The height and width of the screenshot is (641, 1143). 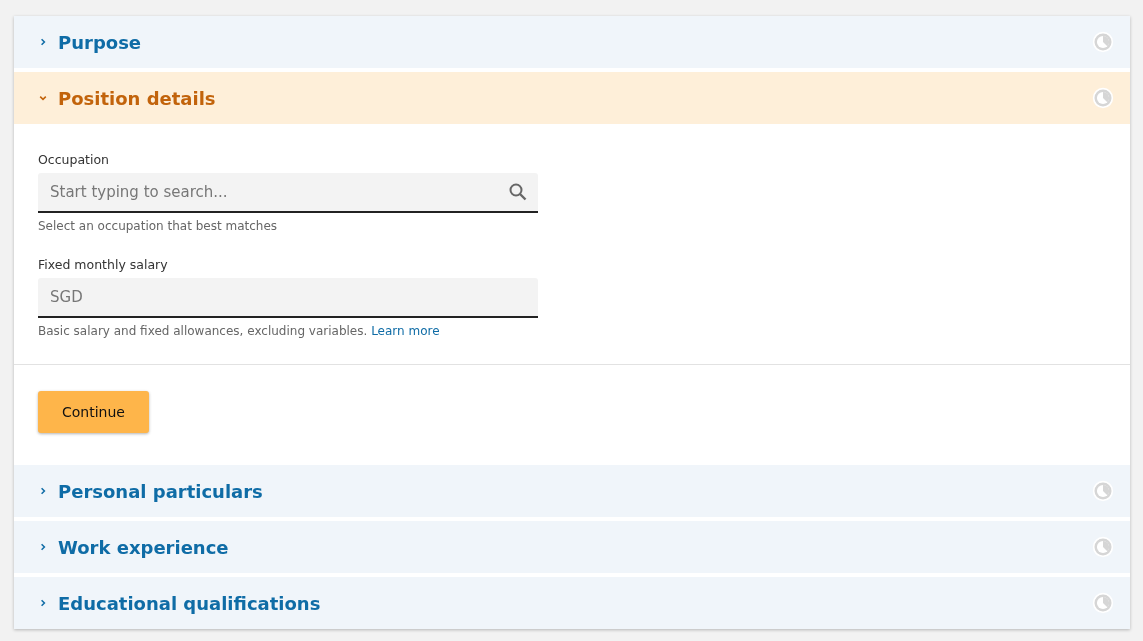 I want to click on section-header: Work experience, so click(x=572, y=547).